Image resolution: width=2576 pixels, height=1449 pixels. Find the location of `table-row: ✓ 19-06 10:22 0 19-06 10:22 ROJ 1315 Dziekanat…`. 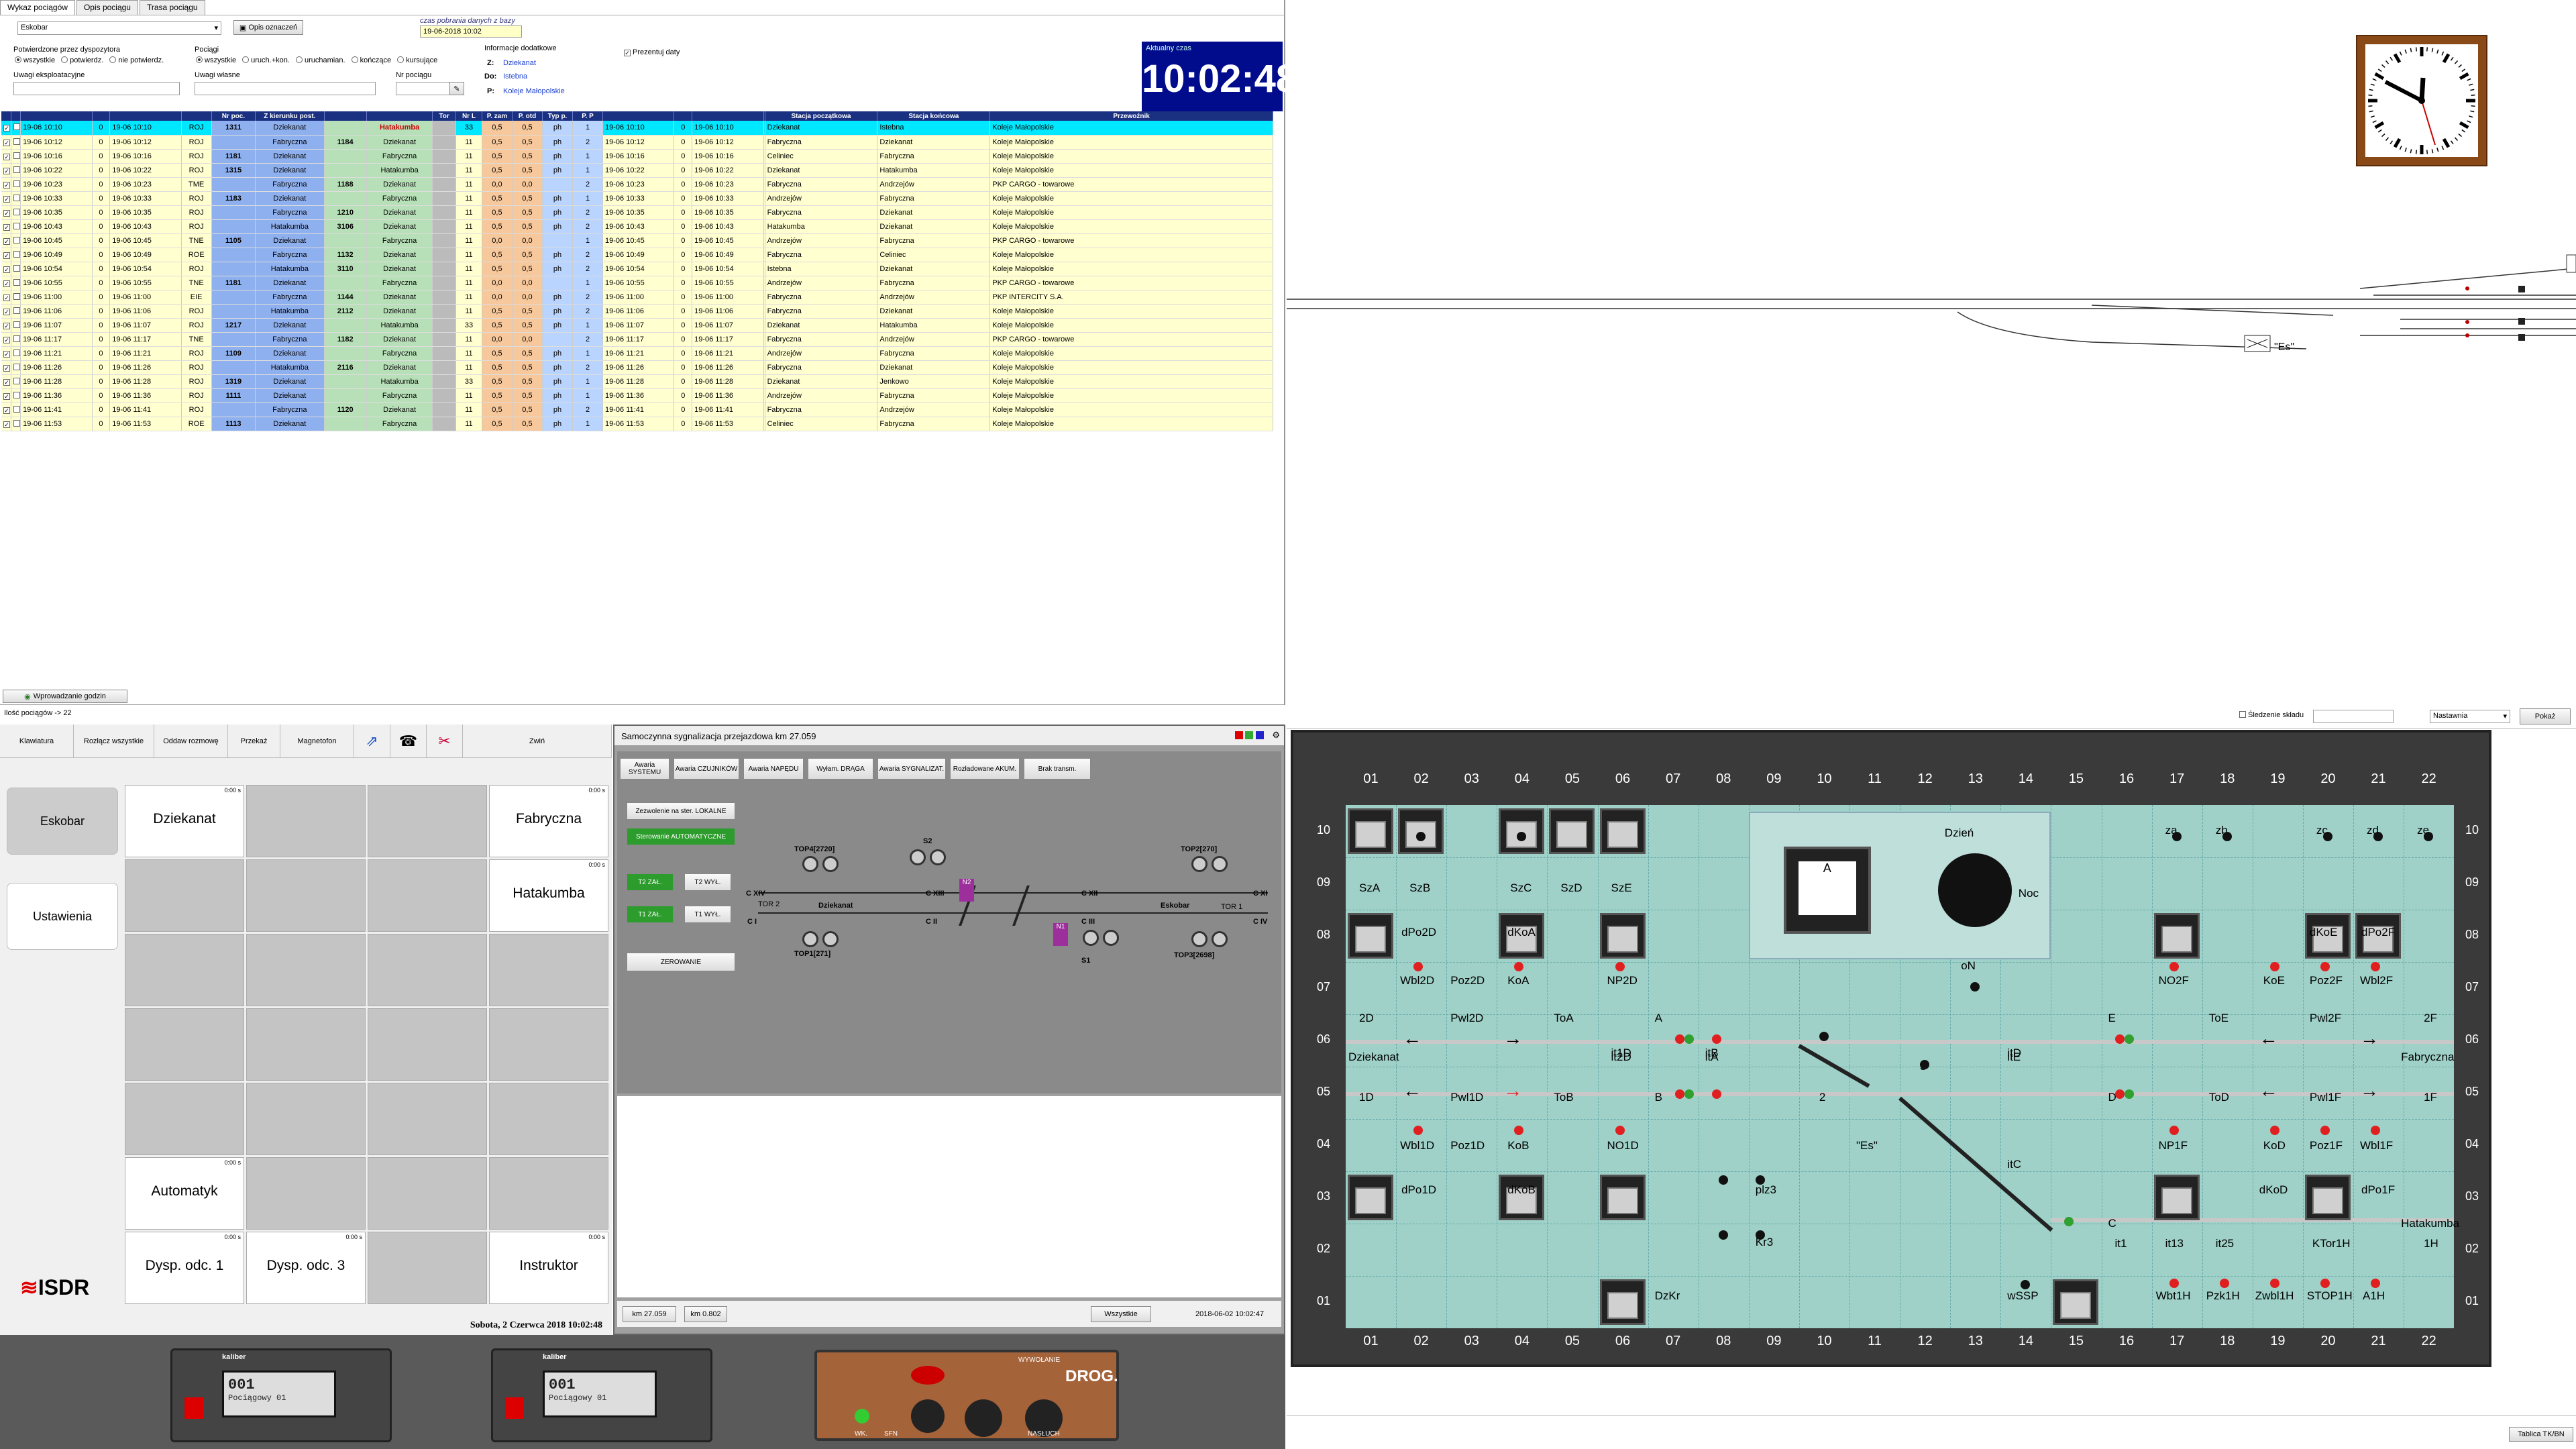

table-row: ✓ 19-06 10:22 0 19-06 10:22 ROJ 1315 Dziekanat… is located at coordinates (637, 170).